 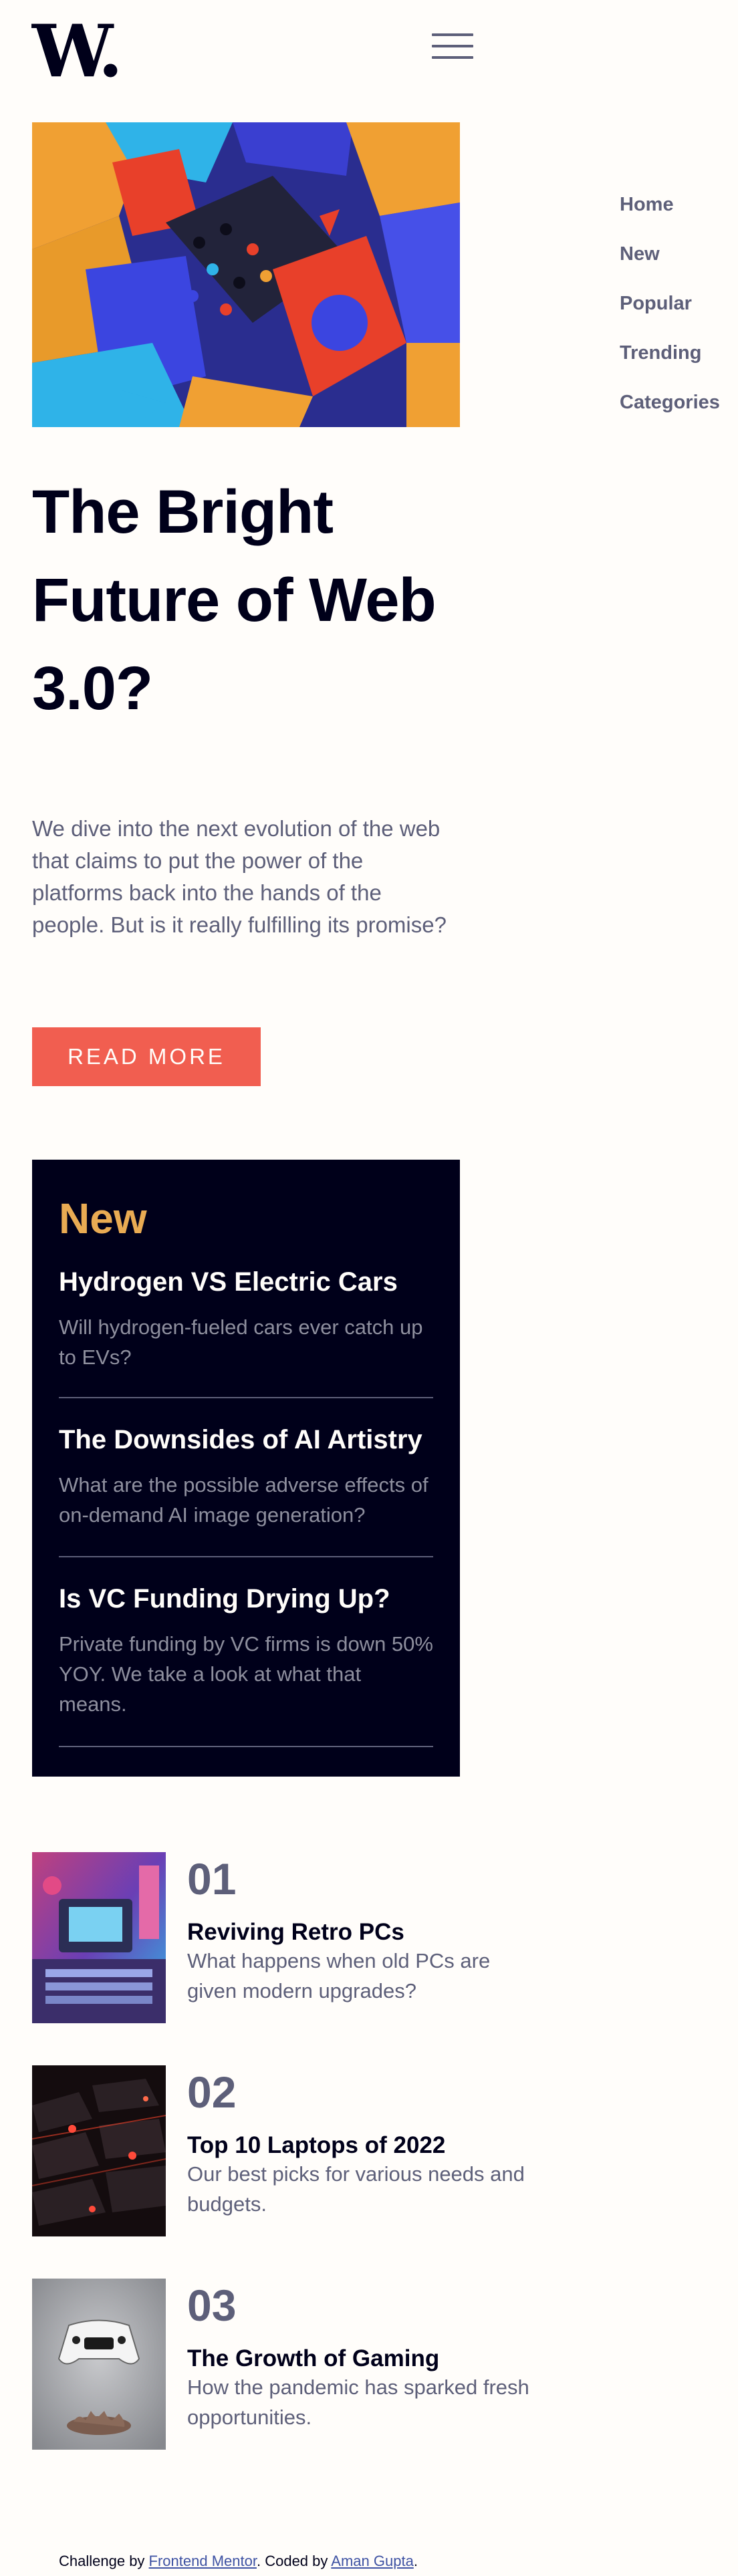 What do you see at coordinates (670, 353) in the screenshot?
I see `nav-item-trending: Trending` at bounding box center [670, 353].